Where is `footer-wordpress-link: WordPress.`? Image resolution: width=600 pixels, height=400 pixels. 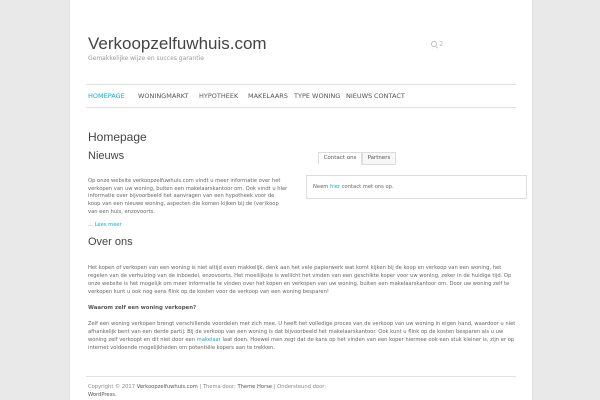 footer-wordpress-link: WordPress. is located at coordinates (102, 395).